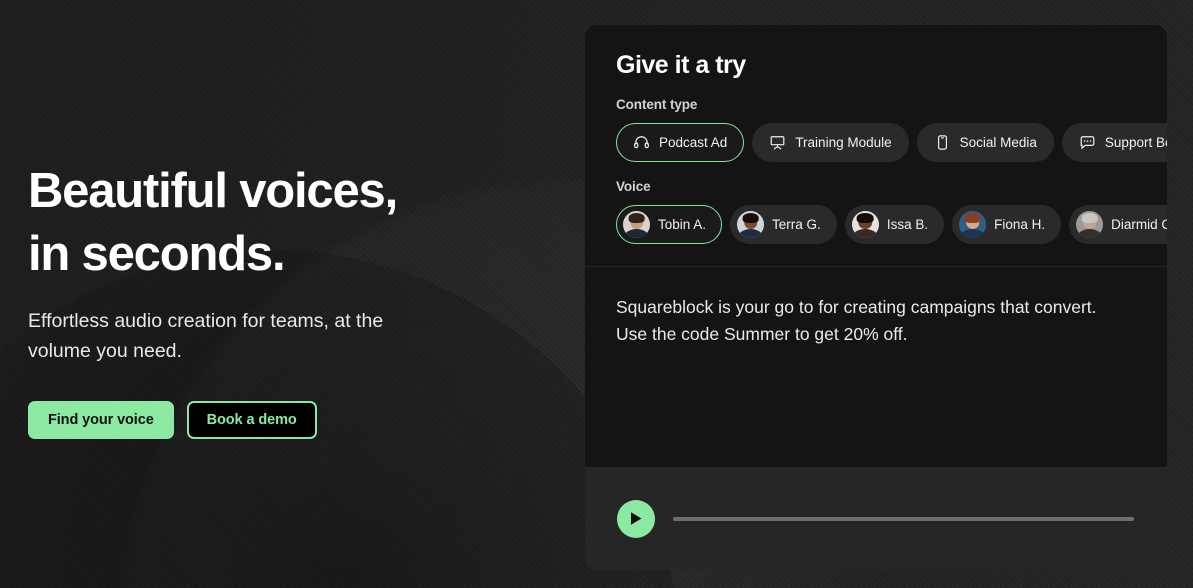 This screenshot has width=1193, height=588. Describe the element at coordinates (1020, 224) in the screenshot. I see `voice-chip-label: Fiona H.` at that location.